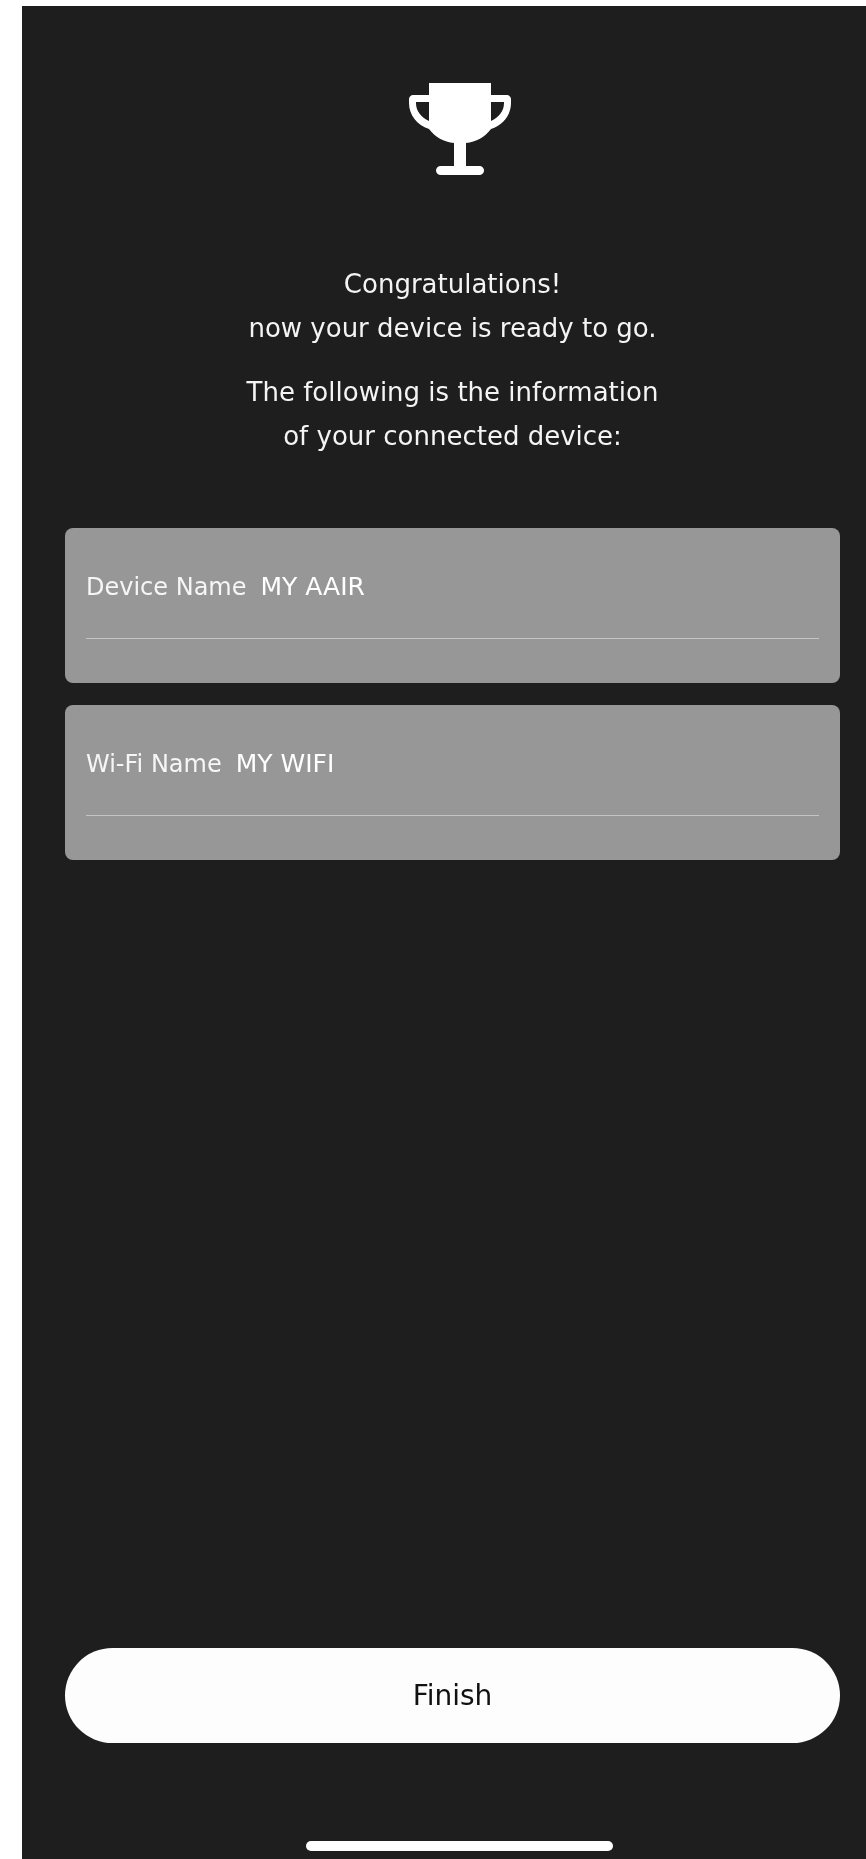 This screenshot has width=866, height=1859. I want to click on trophy-icon, so click(459, 130).